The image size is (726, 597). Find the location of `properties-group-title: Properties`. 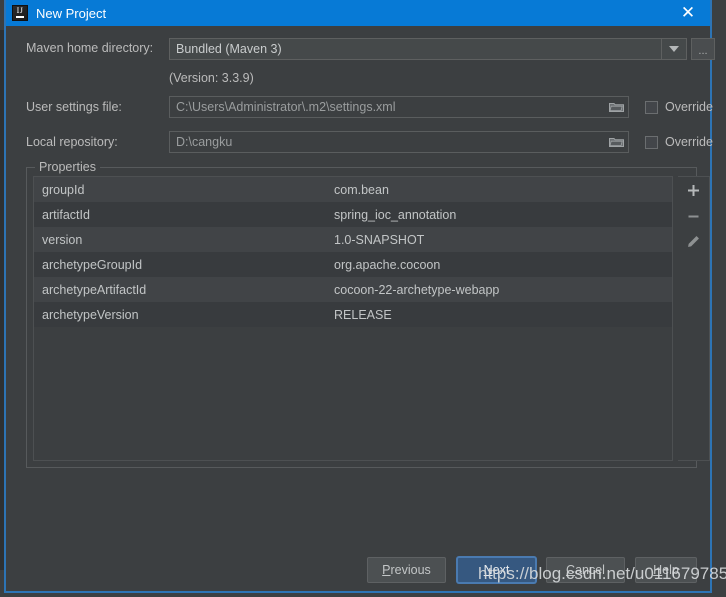

properties-group-title: Properties is located at coordinates (67, 167).